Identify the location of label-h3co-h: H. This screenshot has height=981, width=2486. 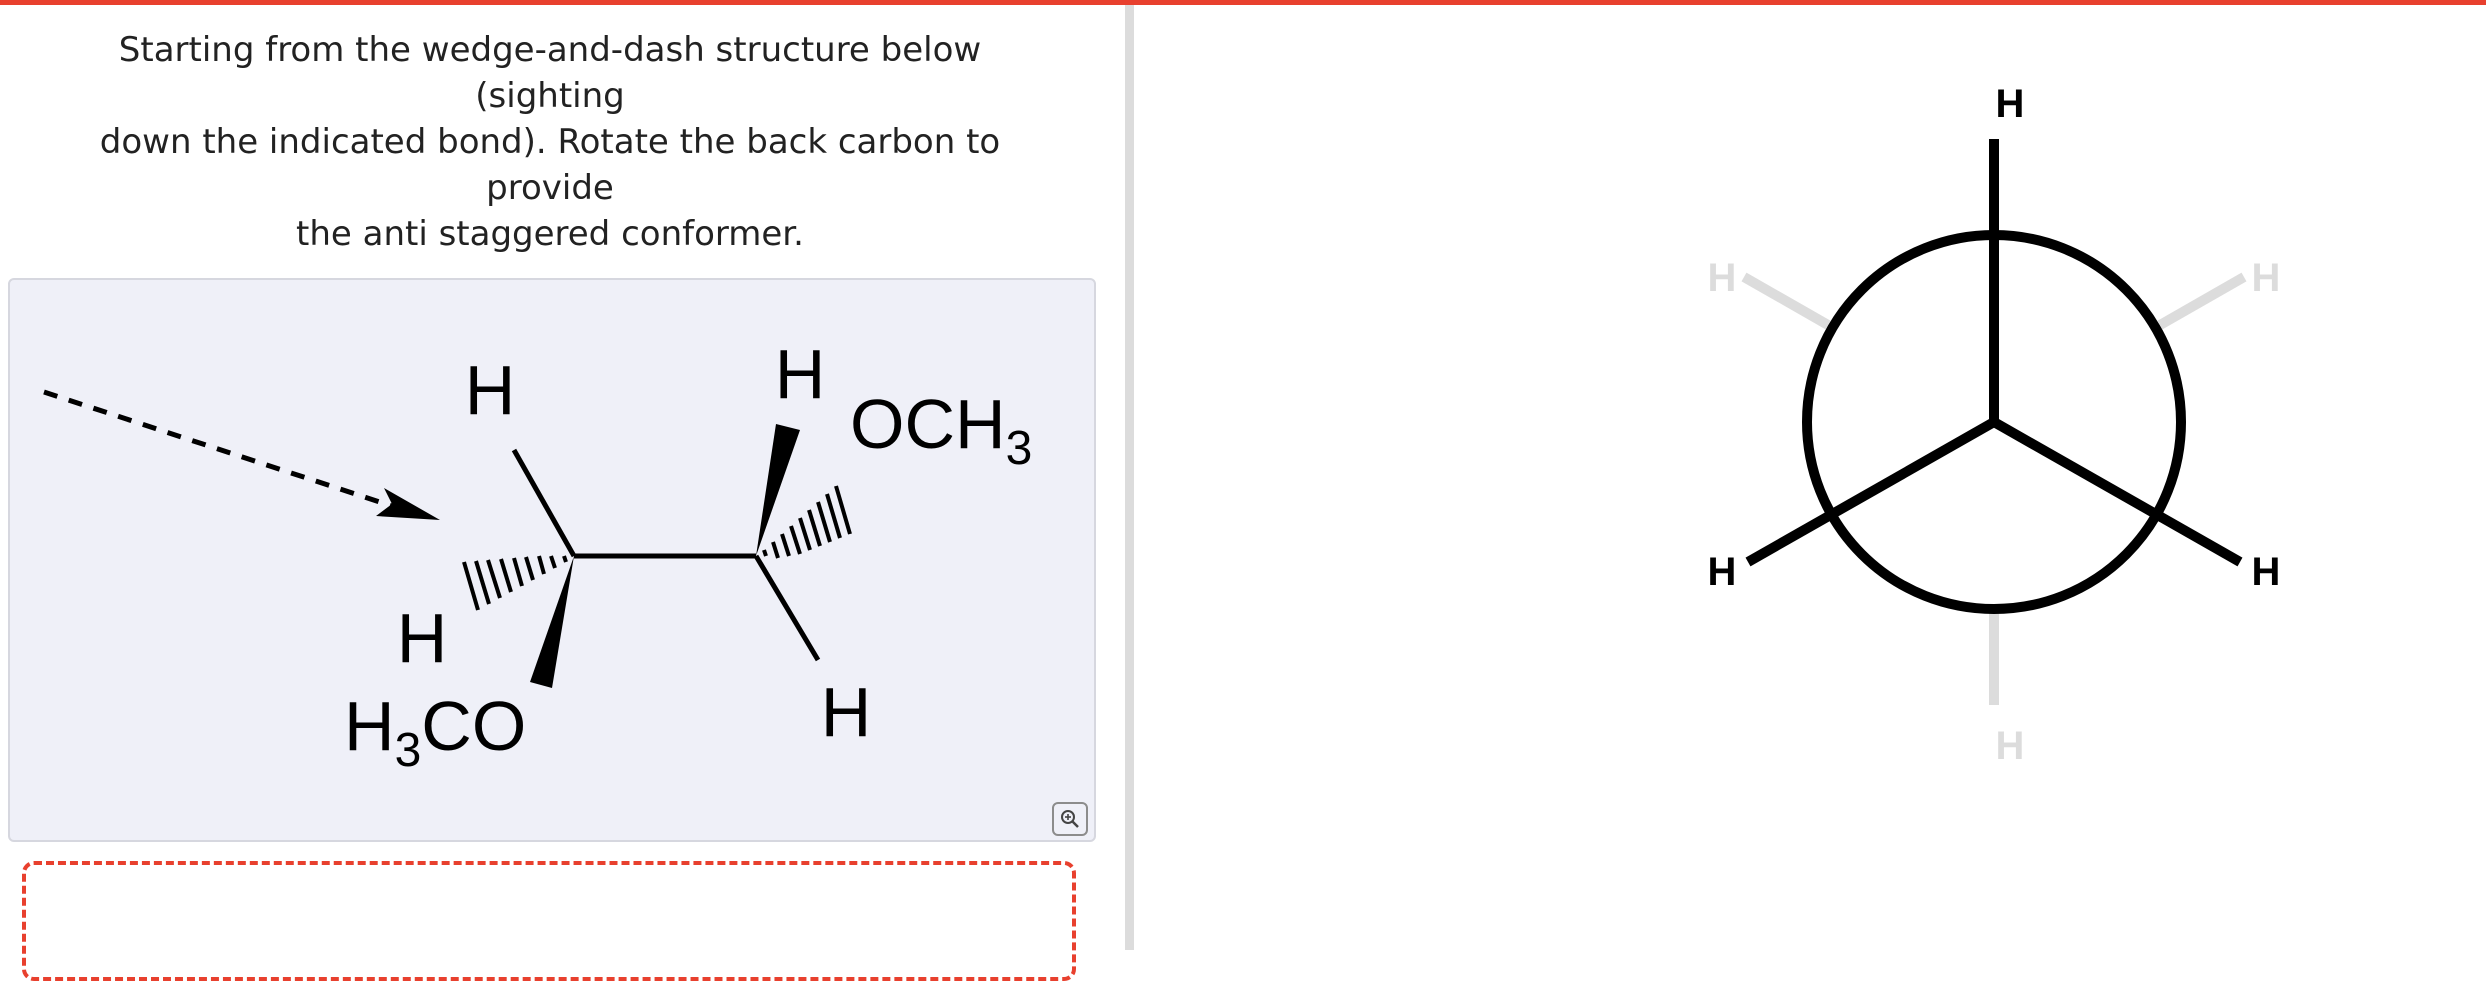
(369, 726).